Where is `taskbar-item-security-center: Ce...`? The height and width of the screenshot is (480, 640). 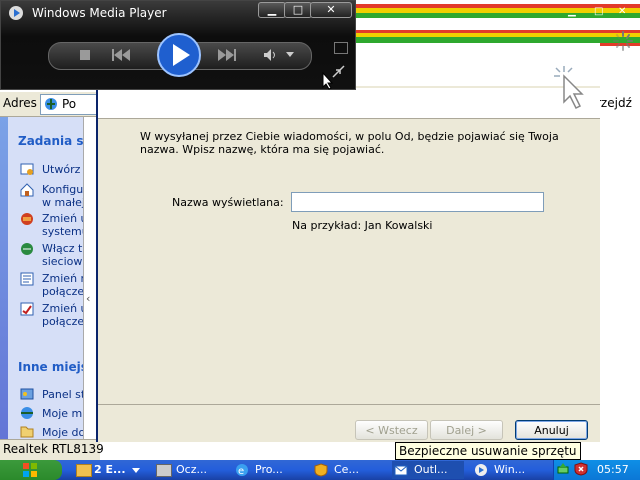
taskbar-item-security-center: Ce... is located at coordinates (348, 470).